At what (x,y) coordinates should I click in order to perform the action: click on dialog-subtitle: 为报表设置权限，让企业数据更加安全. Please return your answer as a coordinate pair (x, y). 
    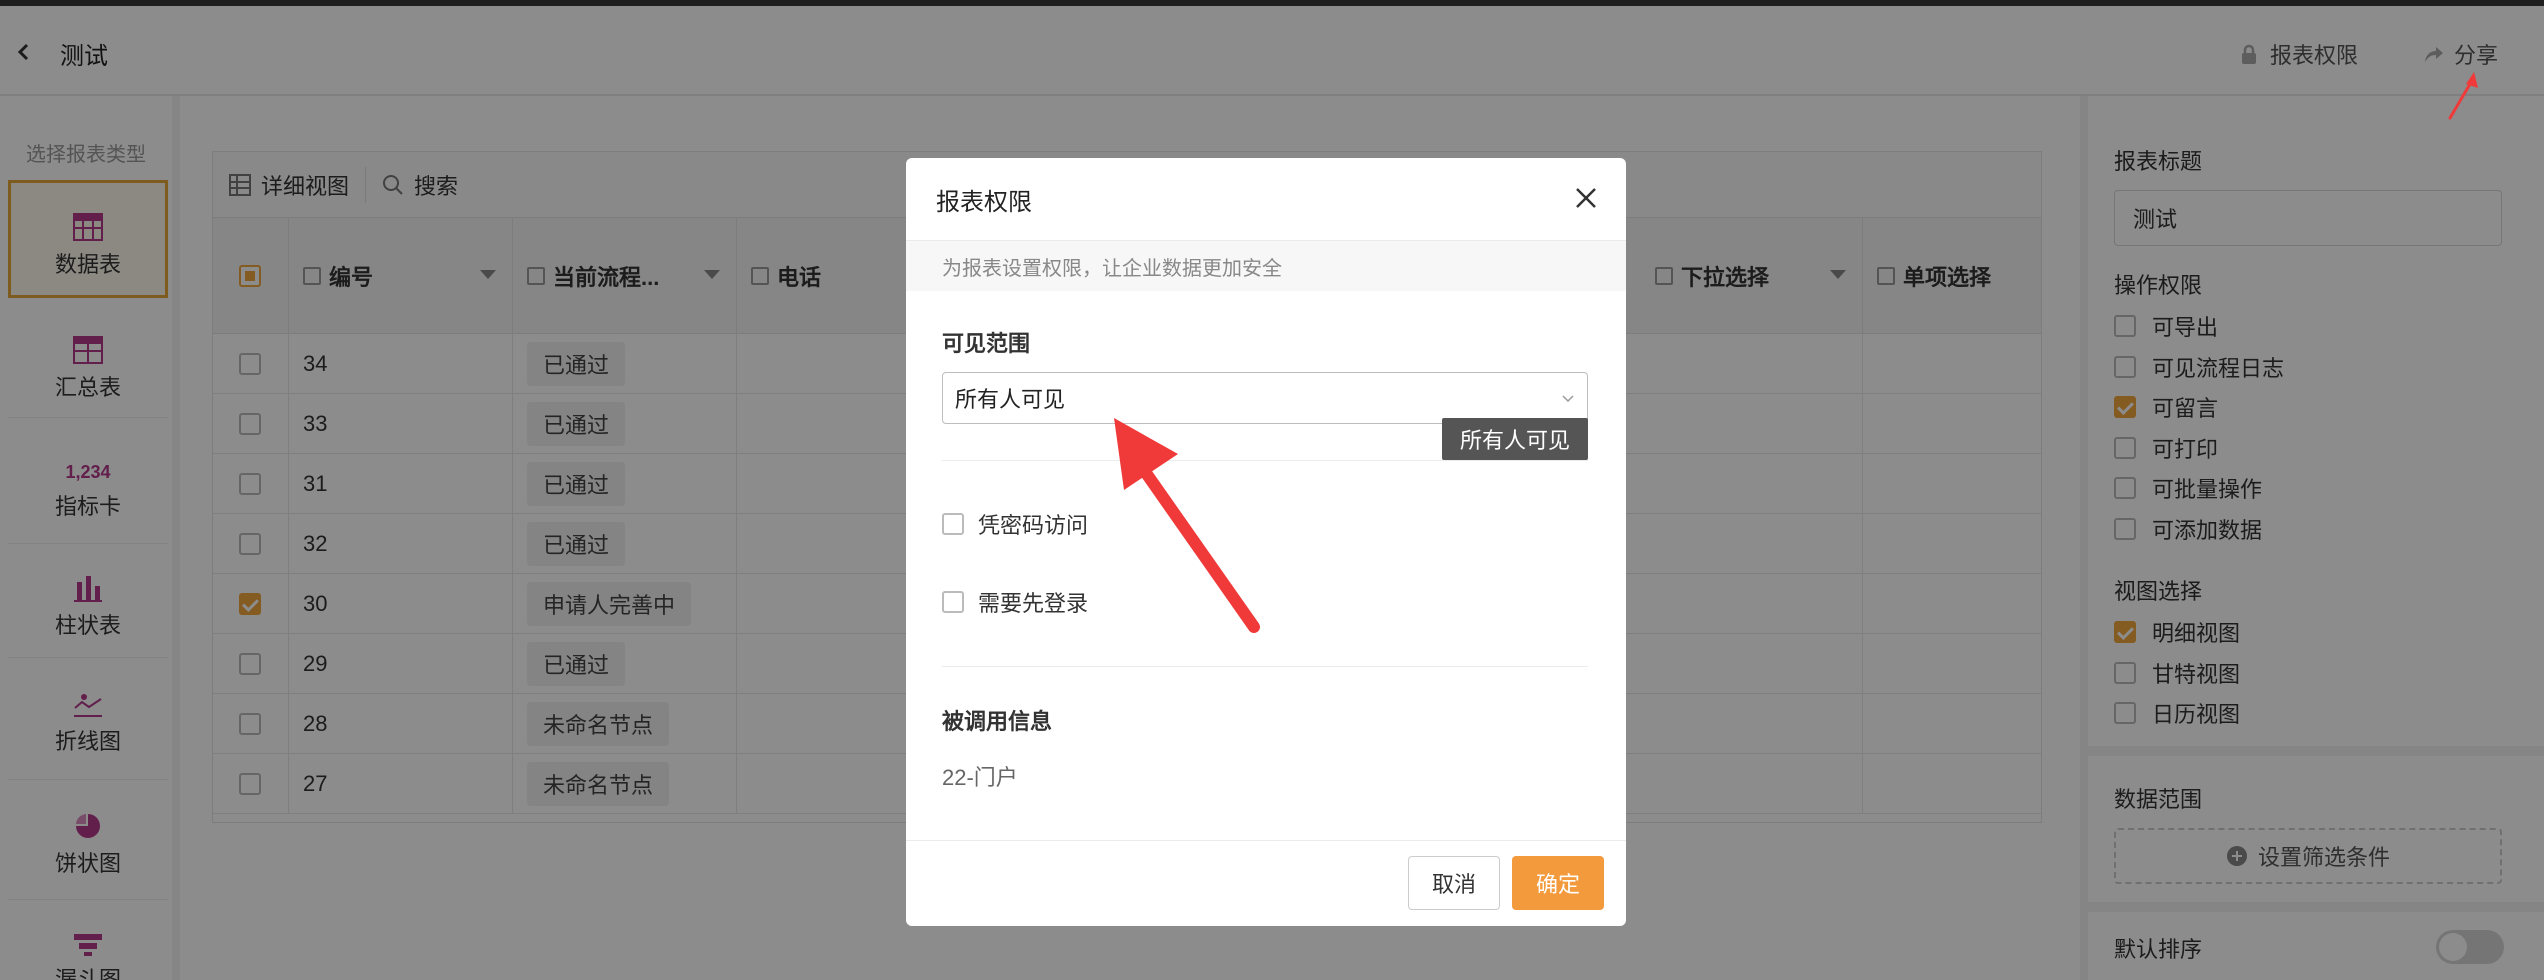
    Looking at the image, I should click on (1266, 266).